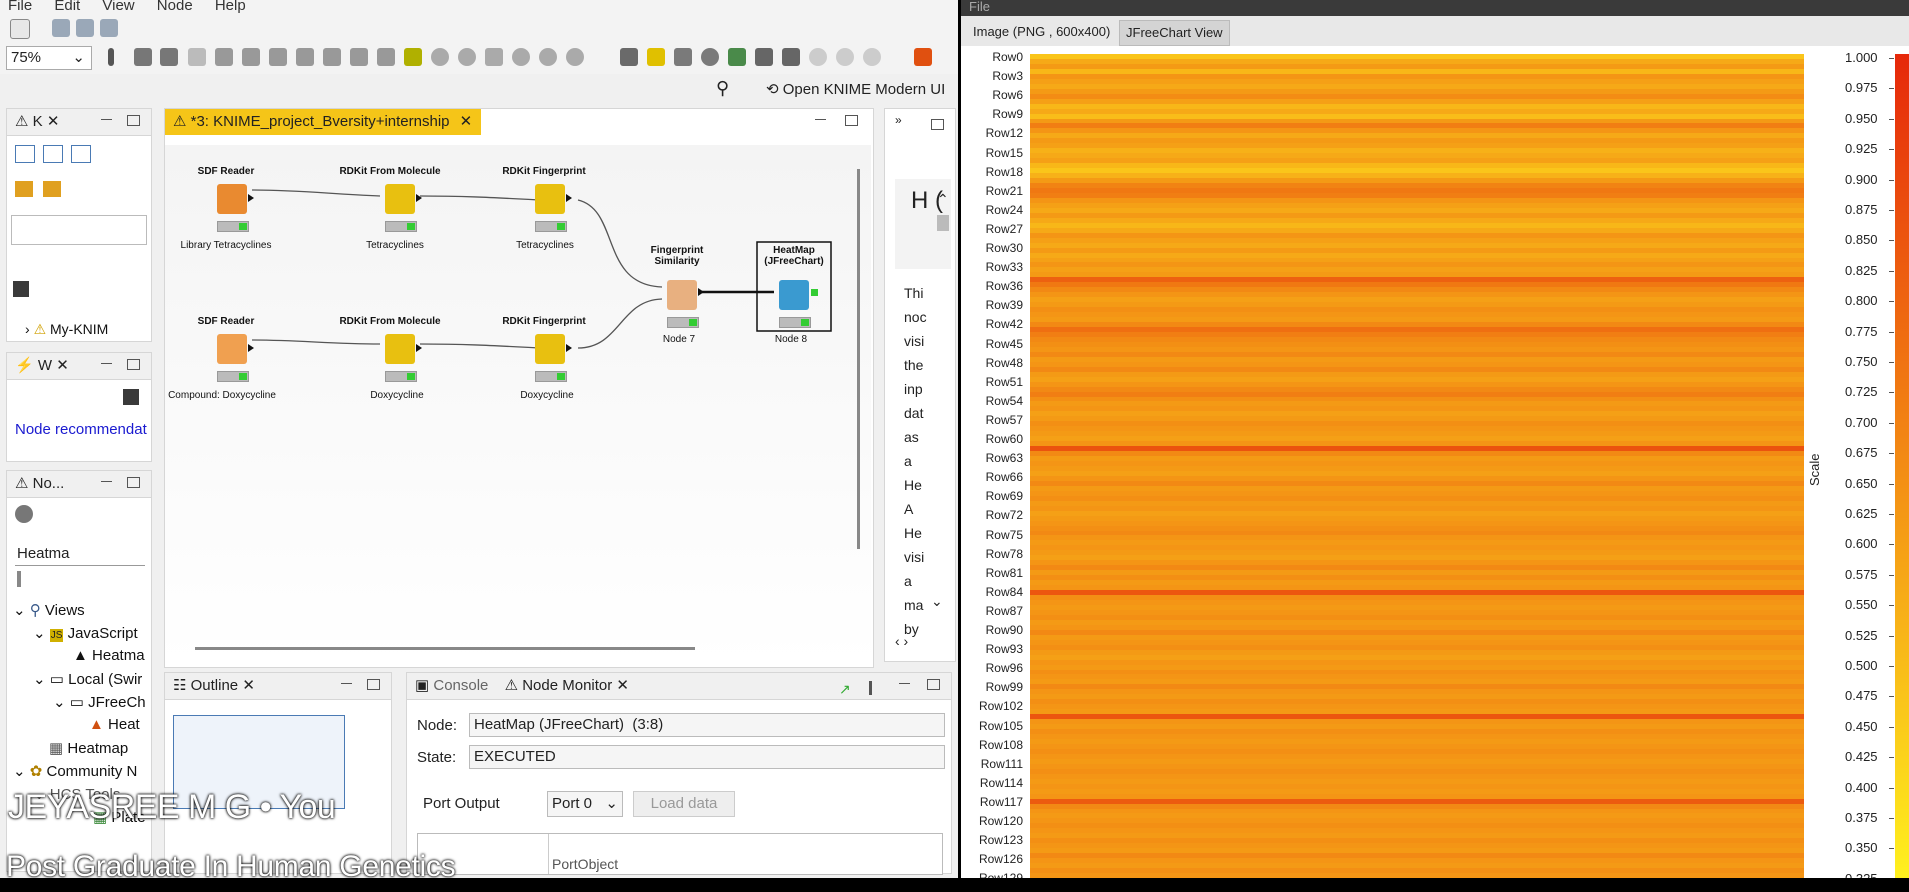  What do you see at coordinates (400, 349) in the screenshot?
I see `rdkit-from-molecule-2-node` at bounding box center [400, 349].